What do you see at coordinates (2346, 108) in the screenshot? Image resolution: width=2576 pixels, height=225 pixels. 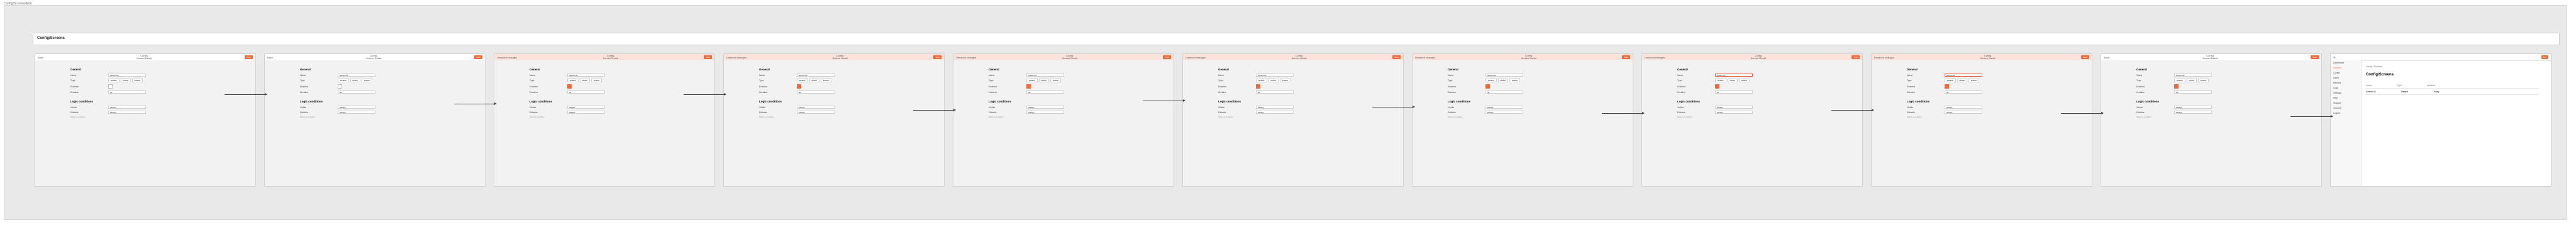 I see `sidebar-item: Account` at bounding box center [2346, 108].